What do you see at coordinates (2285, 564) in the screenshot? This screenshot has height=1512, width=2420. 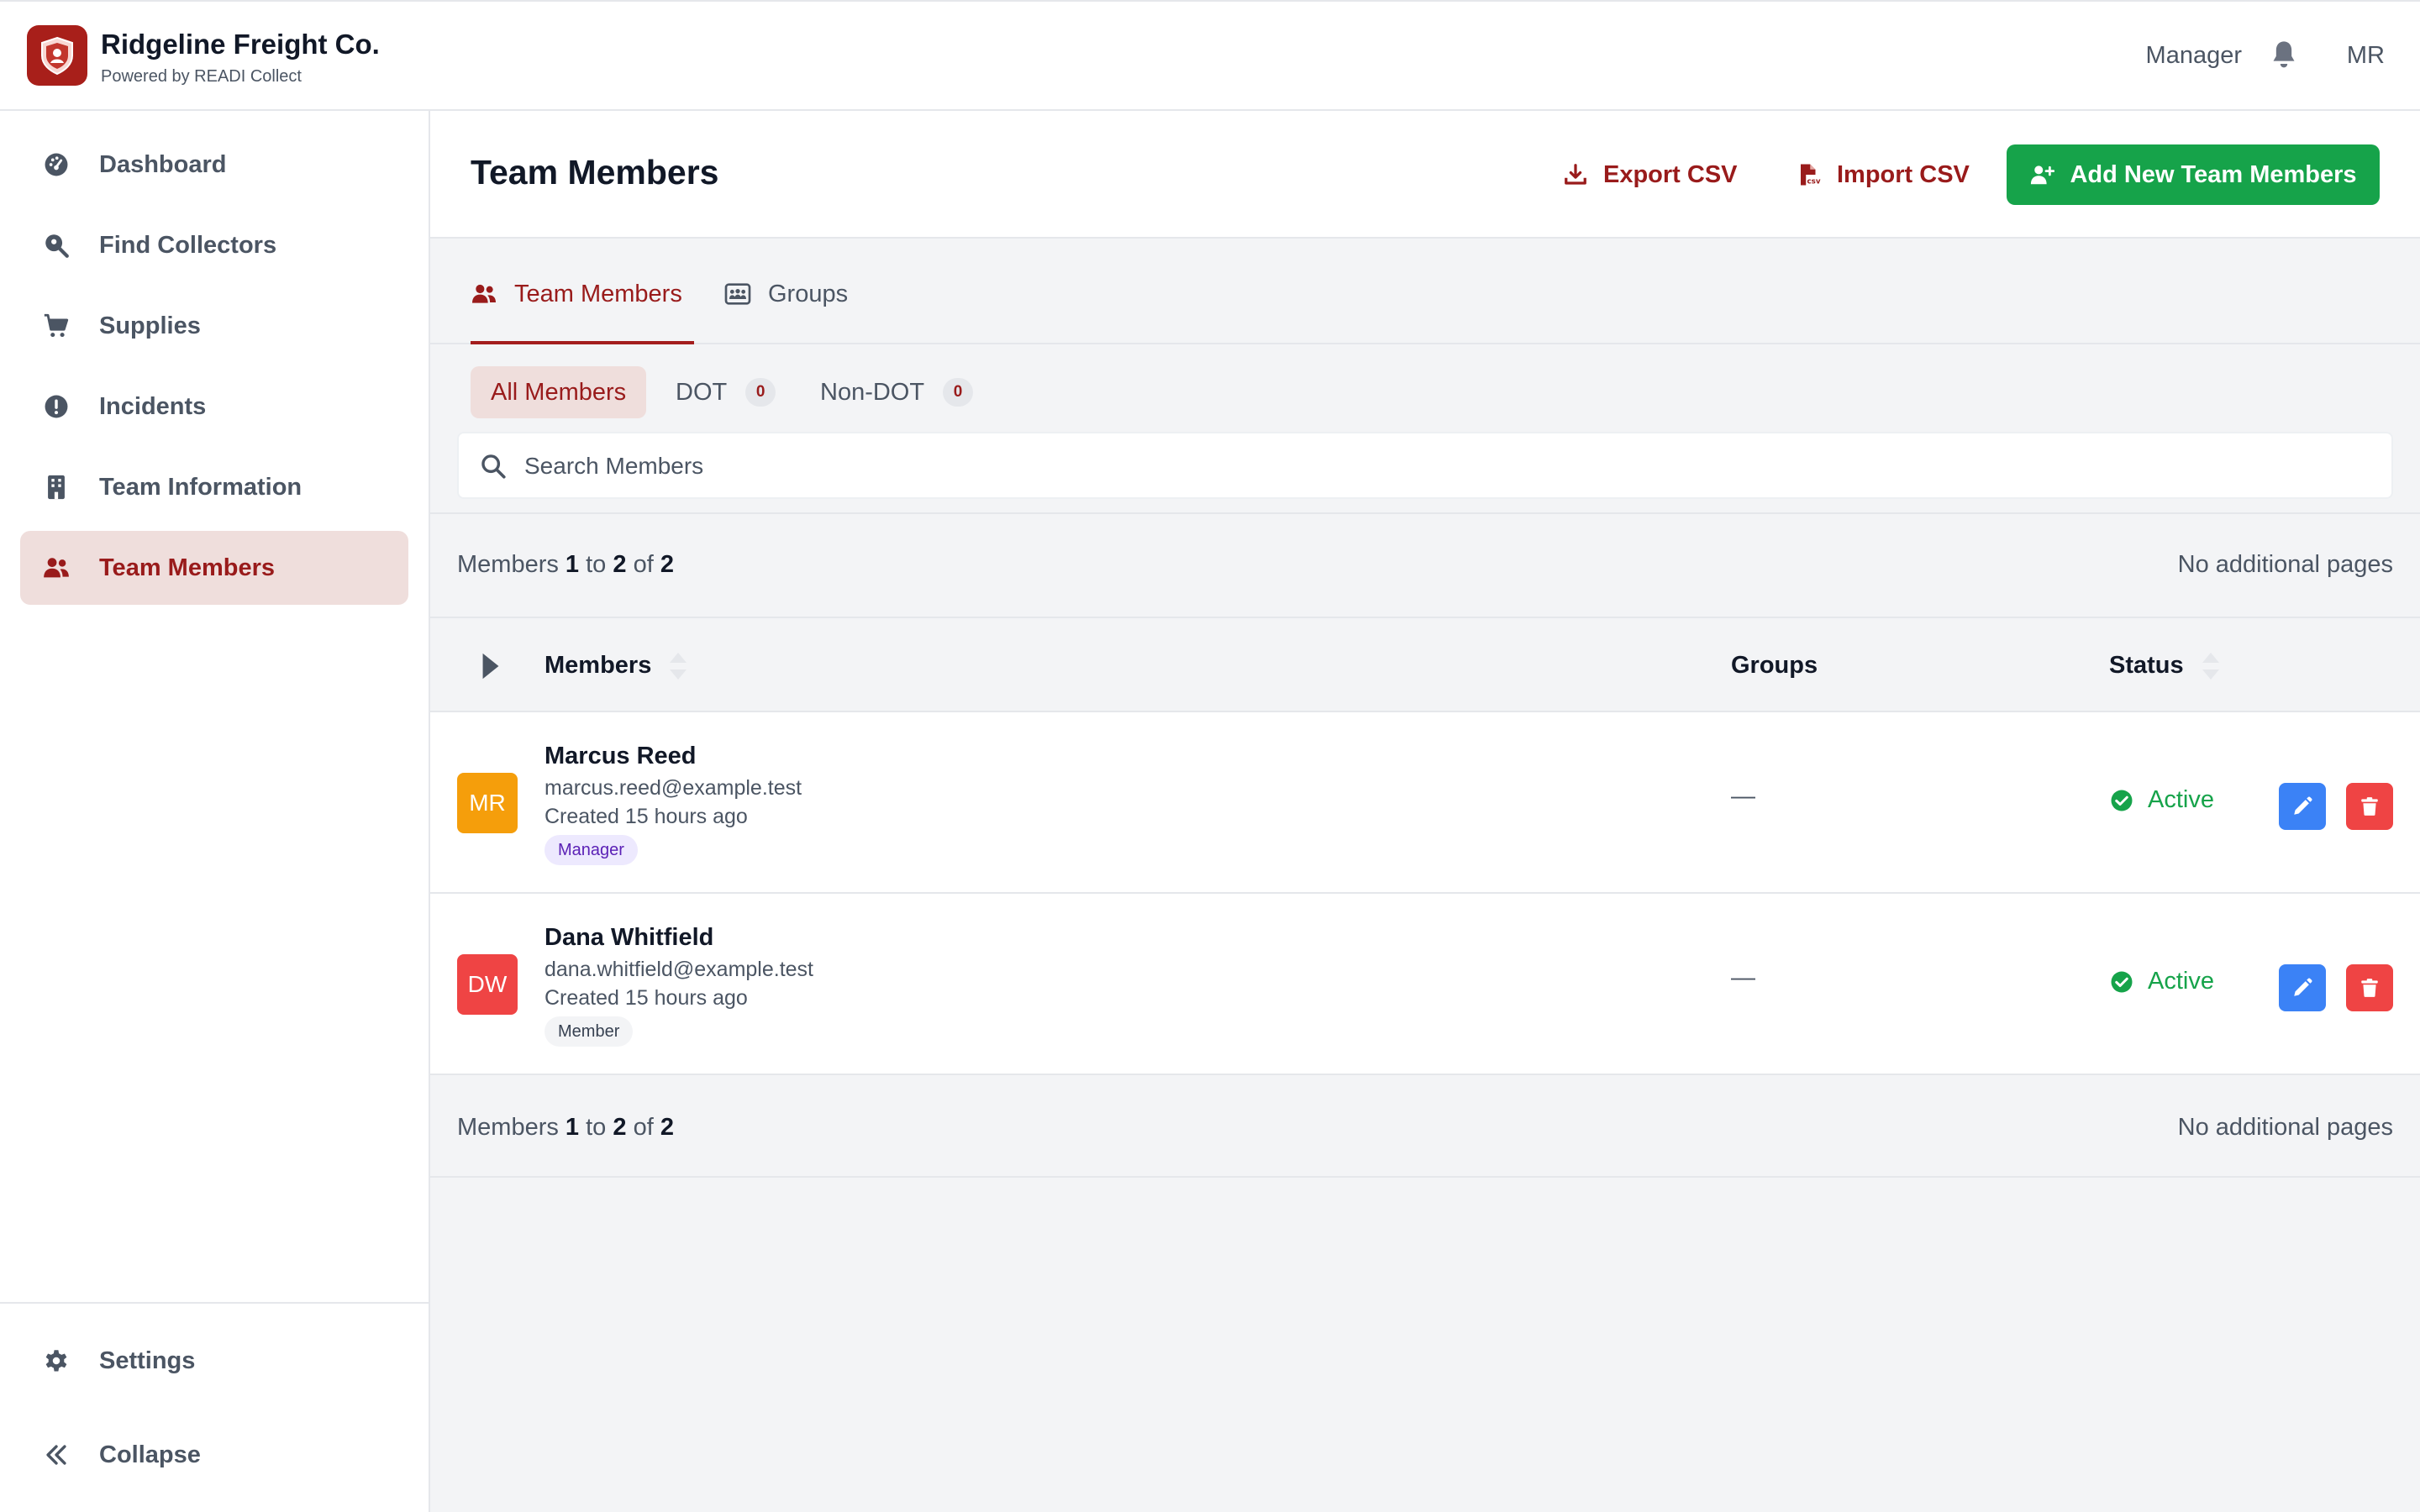 I see `pagination-note: No additional pages` at bounding box center [2285, 564].